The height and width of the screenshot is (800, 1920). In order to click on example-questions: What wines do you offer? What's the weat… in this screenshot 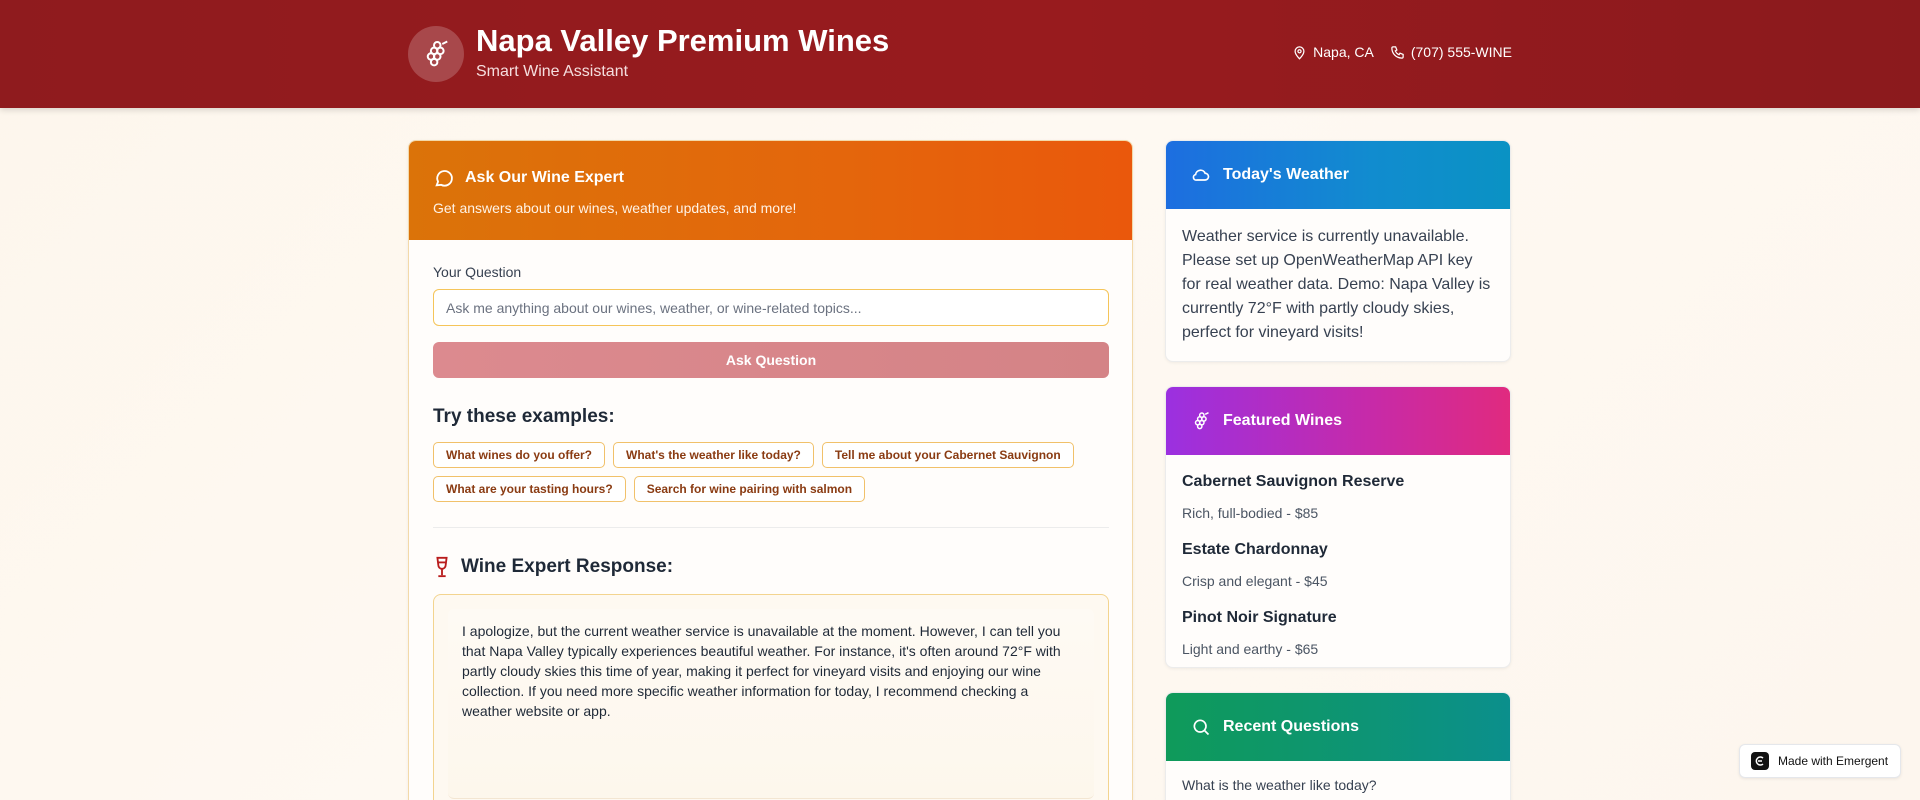, I will do `click(773, 472)`.